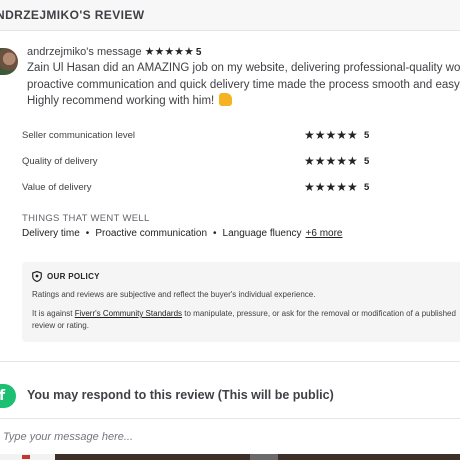 This screenshot has height=460, width=460. What do you see at coordinates (73, 276) in the screenshot?
I see `policy-title: OUR POLICY` at bounding box center [73, 276].